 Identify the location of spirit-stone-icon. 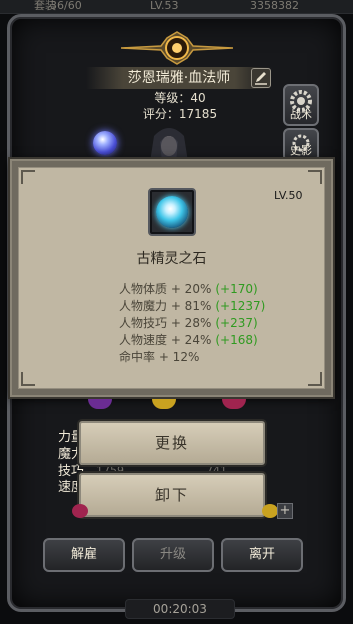
(172, 212).